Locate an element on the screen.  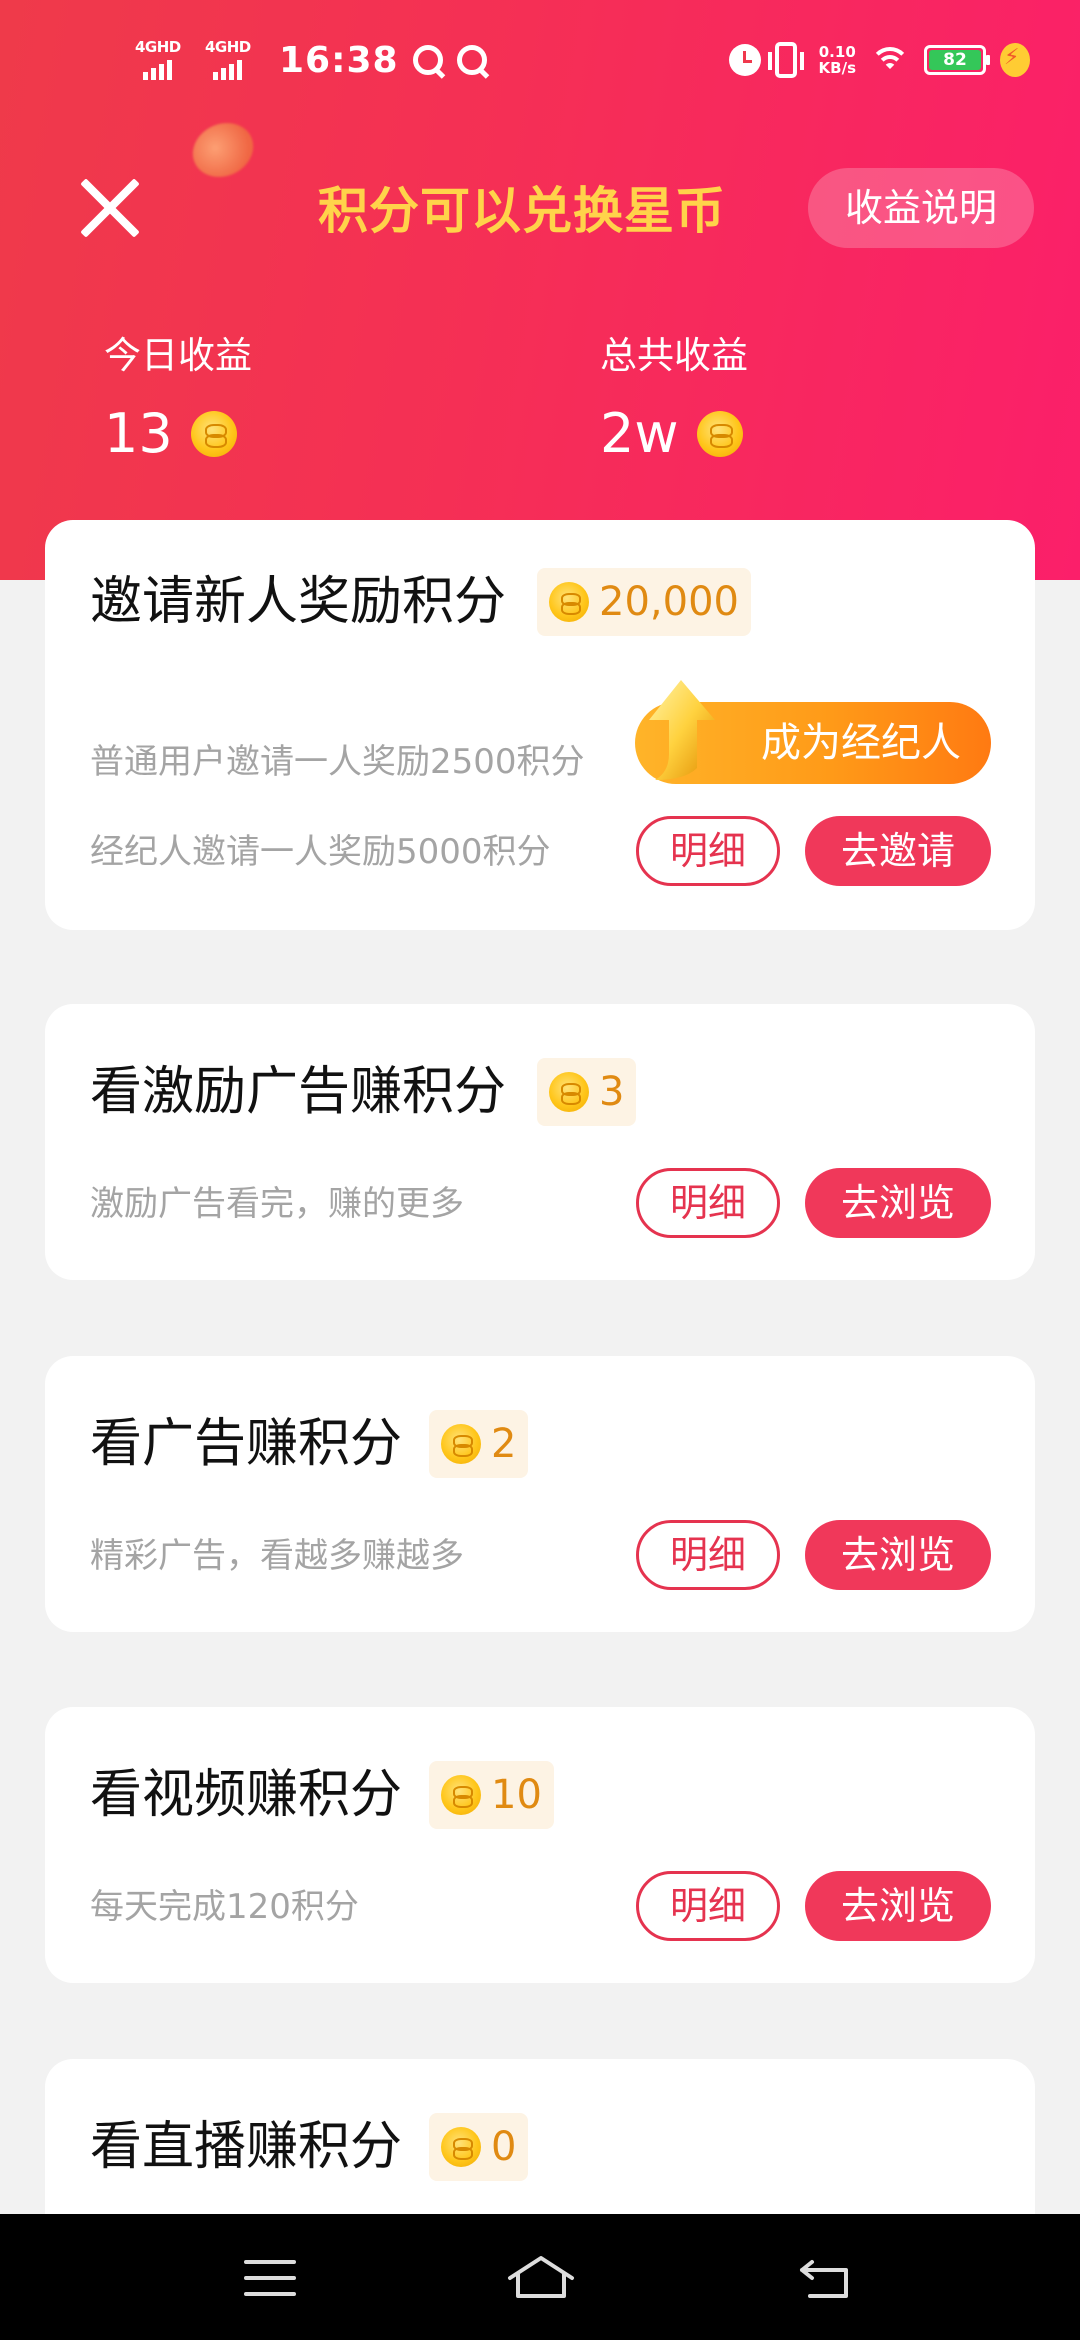
battery-level: 82 is located at coordinates (955, 60).